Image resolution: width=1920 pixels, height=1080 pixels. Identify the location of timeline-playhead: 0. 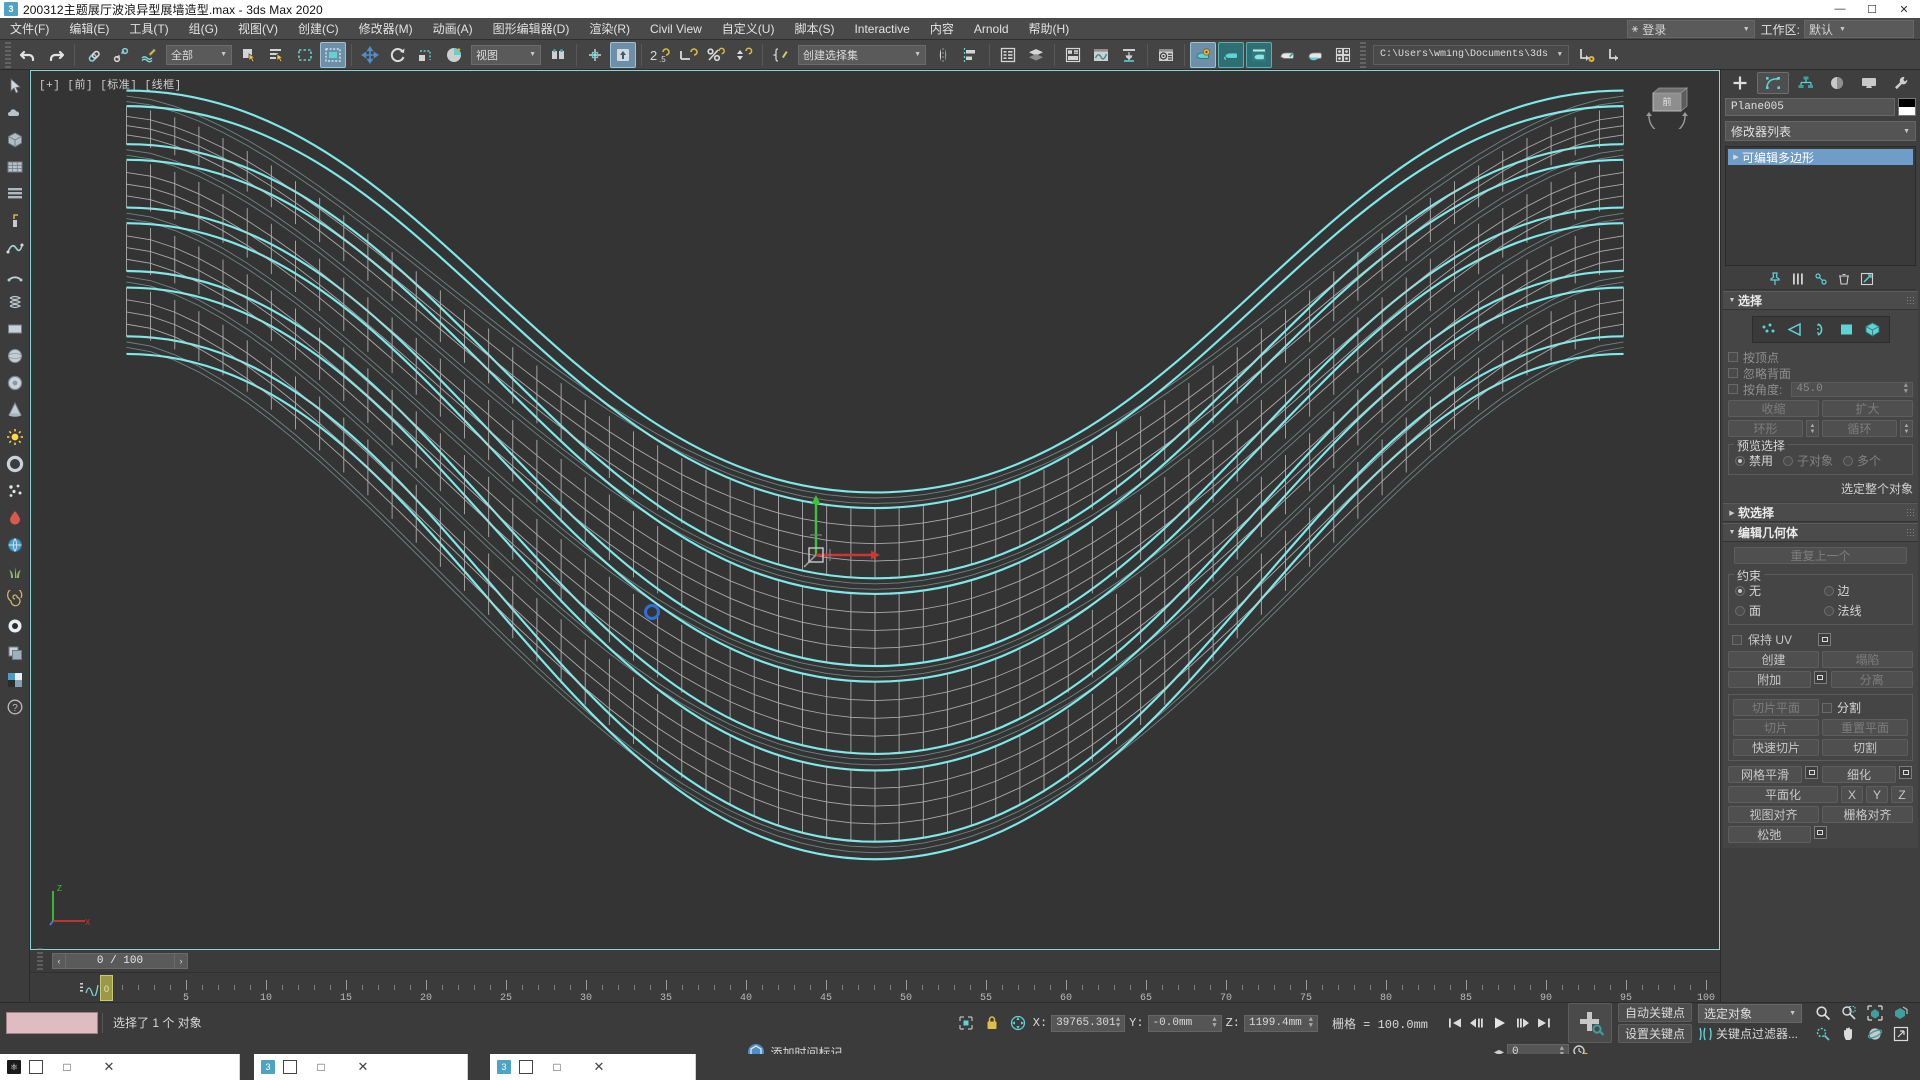
(106, 988).